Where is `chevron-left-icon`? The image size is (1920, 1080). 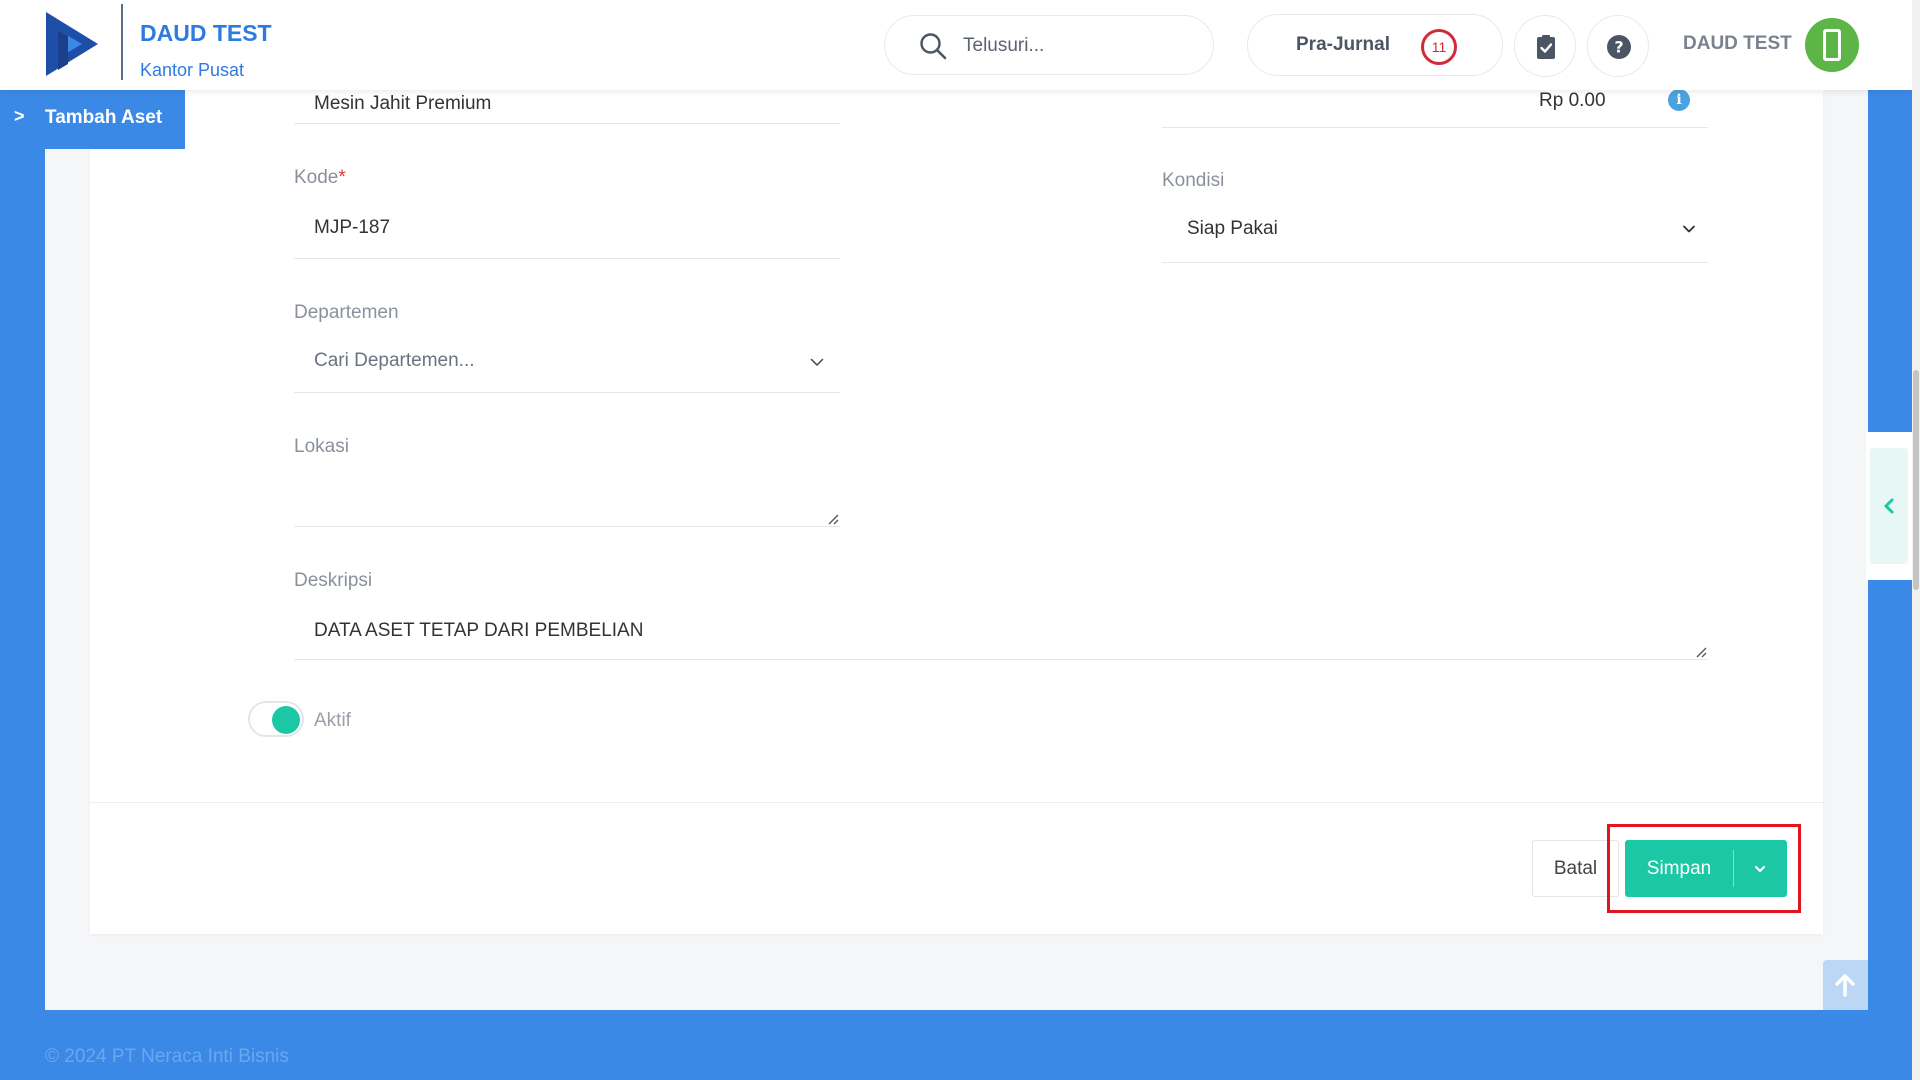
chevron-left-icon is located at coordinates (1889, 506).